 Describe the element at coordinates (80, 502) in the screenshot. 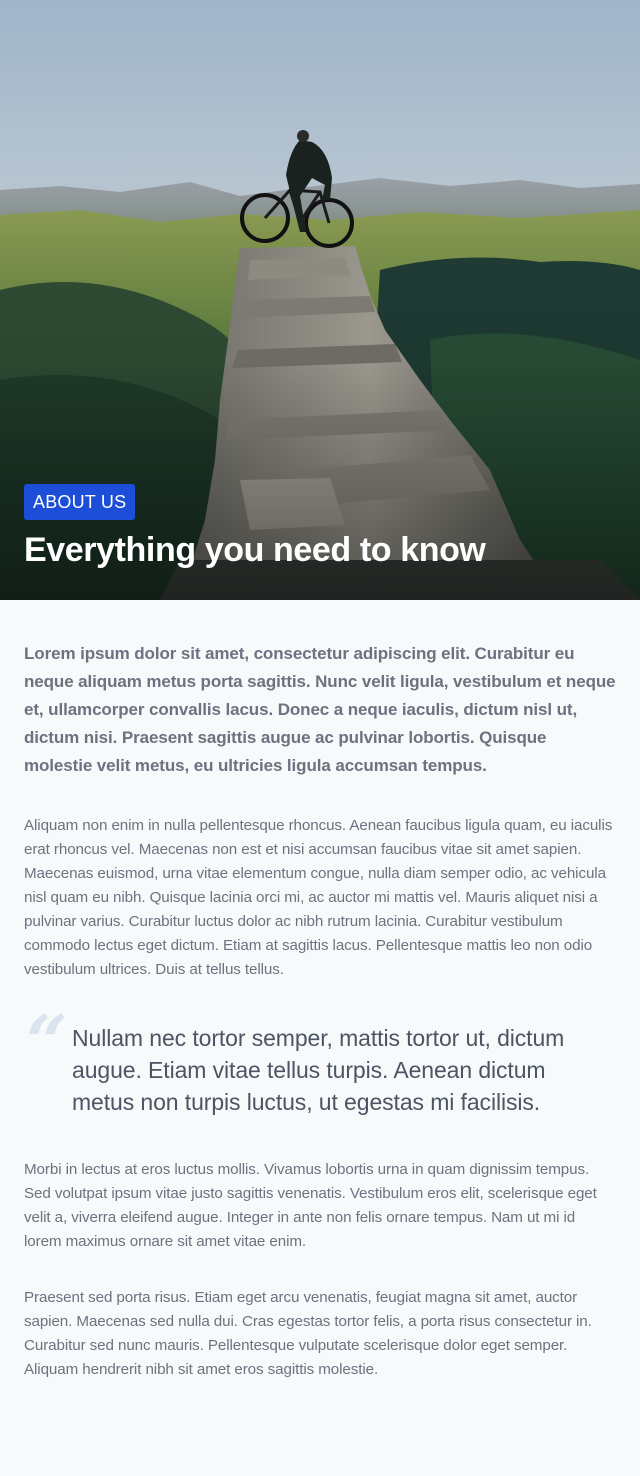

I see `about-us-badge: ABOUT US` at that location.